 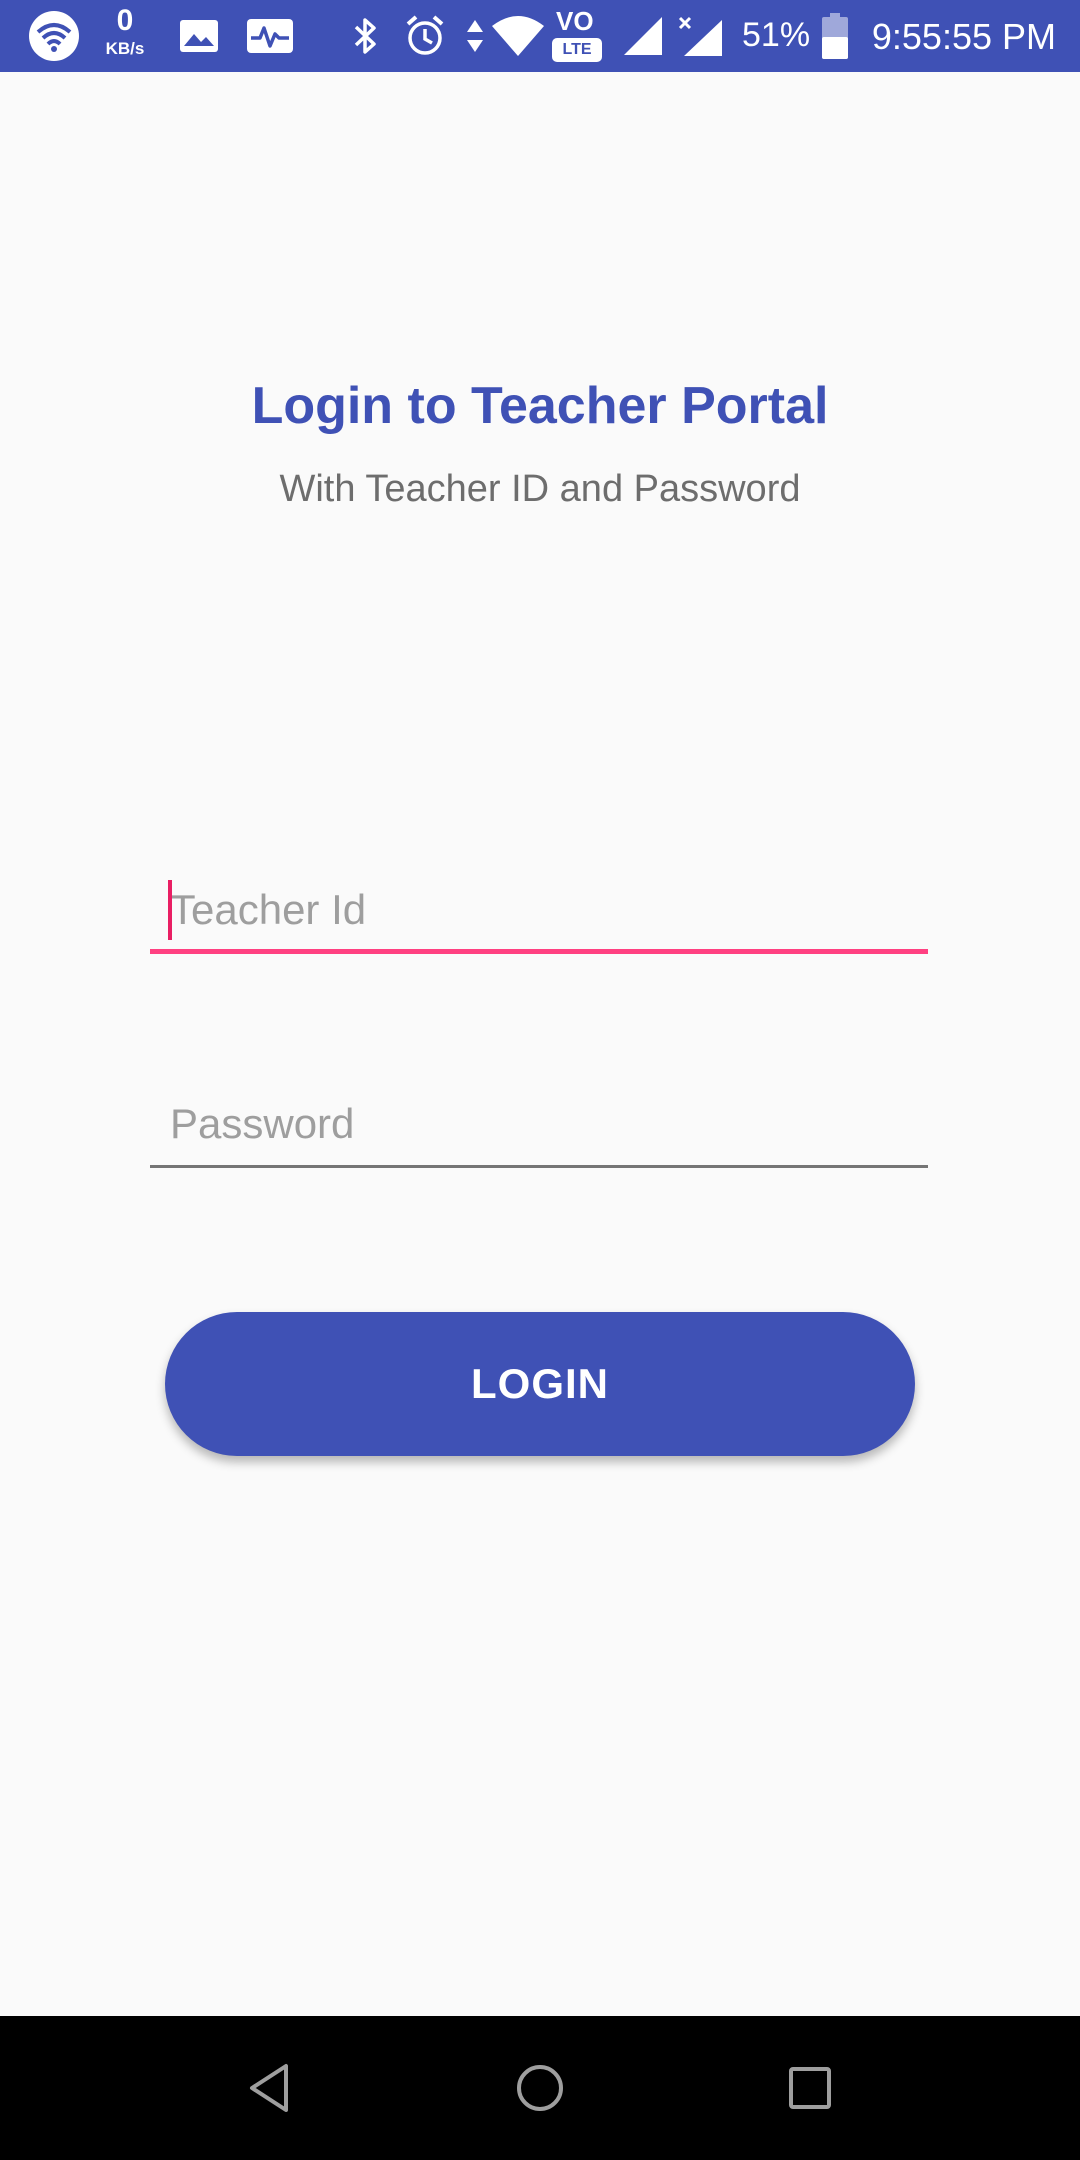 I want to click on page-subtitle: With Teacher ID and Password, so click(x=540, y=489).